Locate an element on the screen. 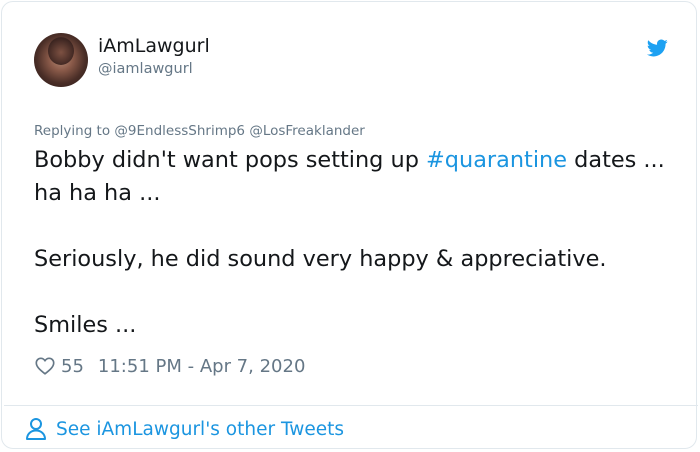 Image resolution: width=700 pixels, height=452 pixels. author-avatar is located at coordinates (61, 60).